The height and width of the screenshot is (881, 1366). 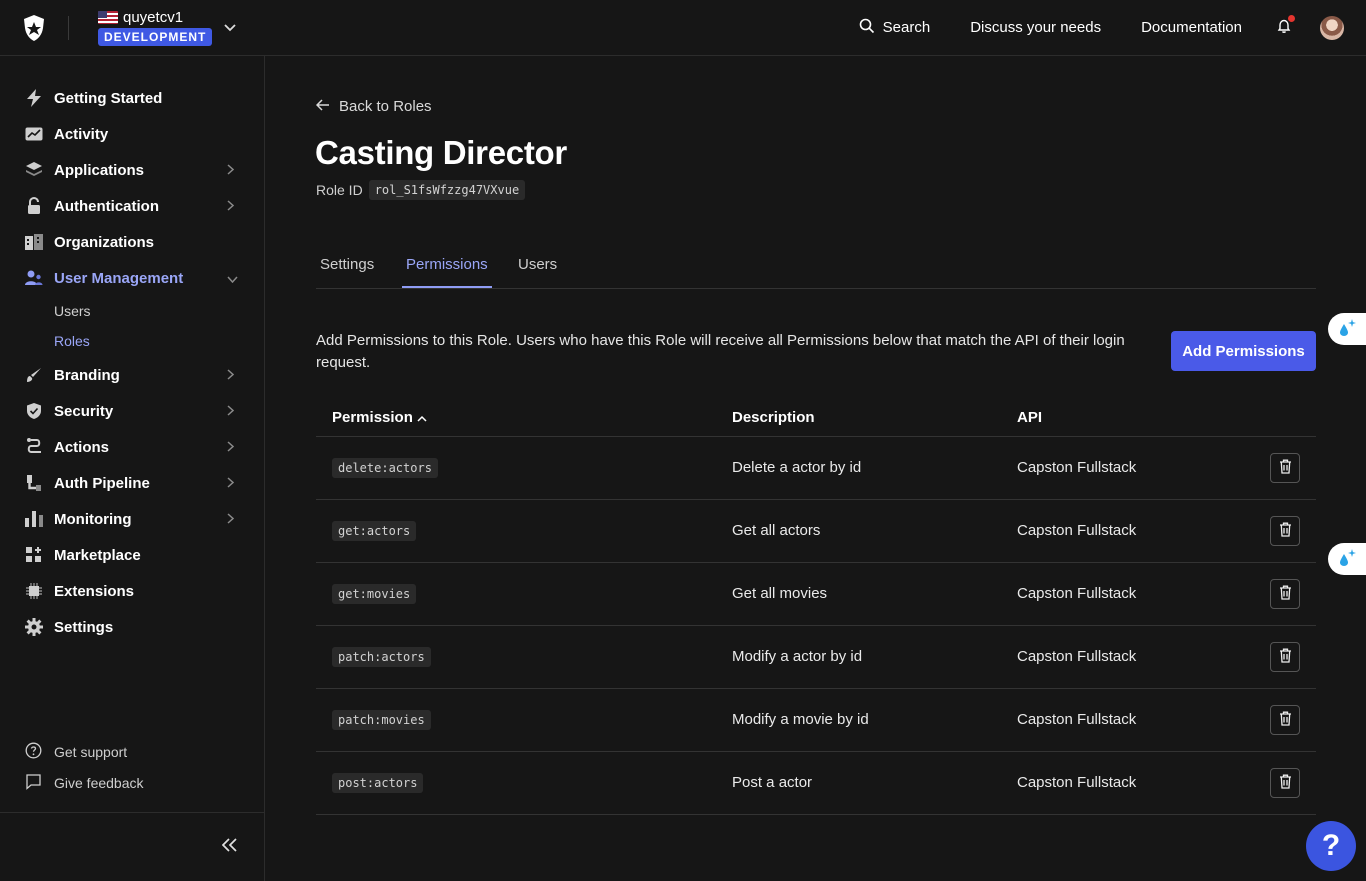 I want to click on permission-name: get:actors, so click(x=374, y=531).